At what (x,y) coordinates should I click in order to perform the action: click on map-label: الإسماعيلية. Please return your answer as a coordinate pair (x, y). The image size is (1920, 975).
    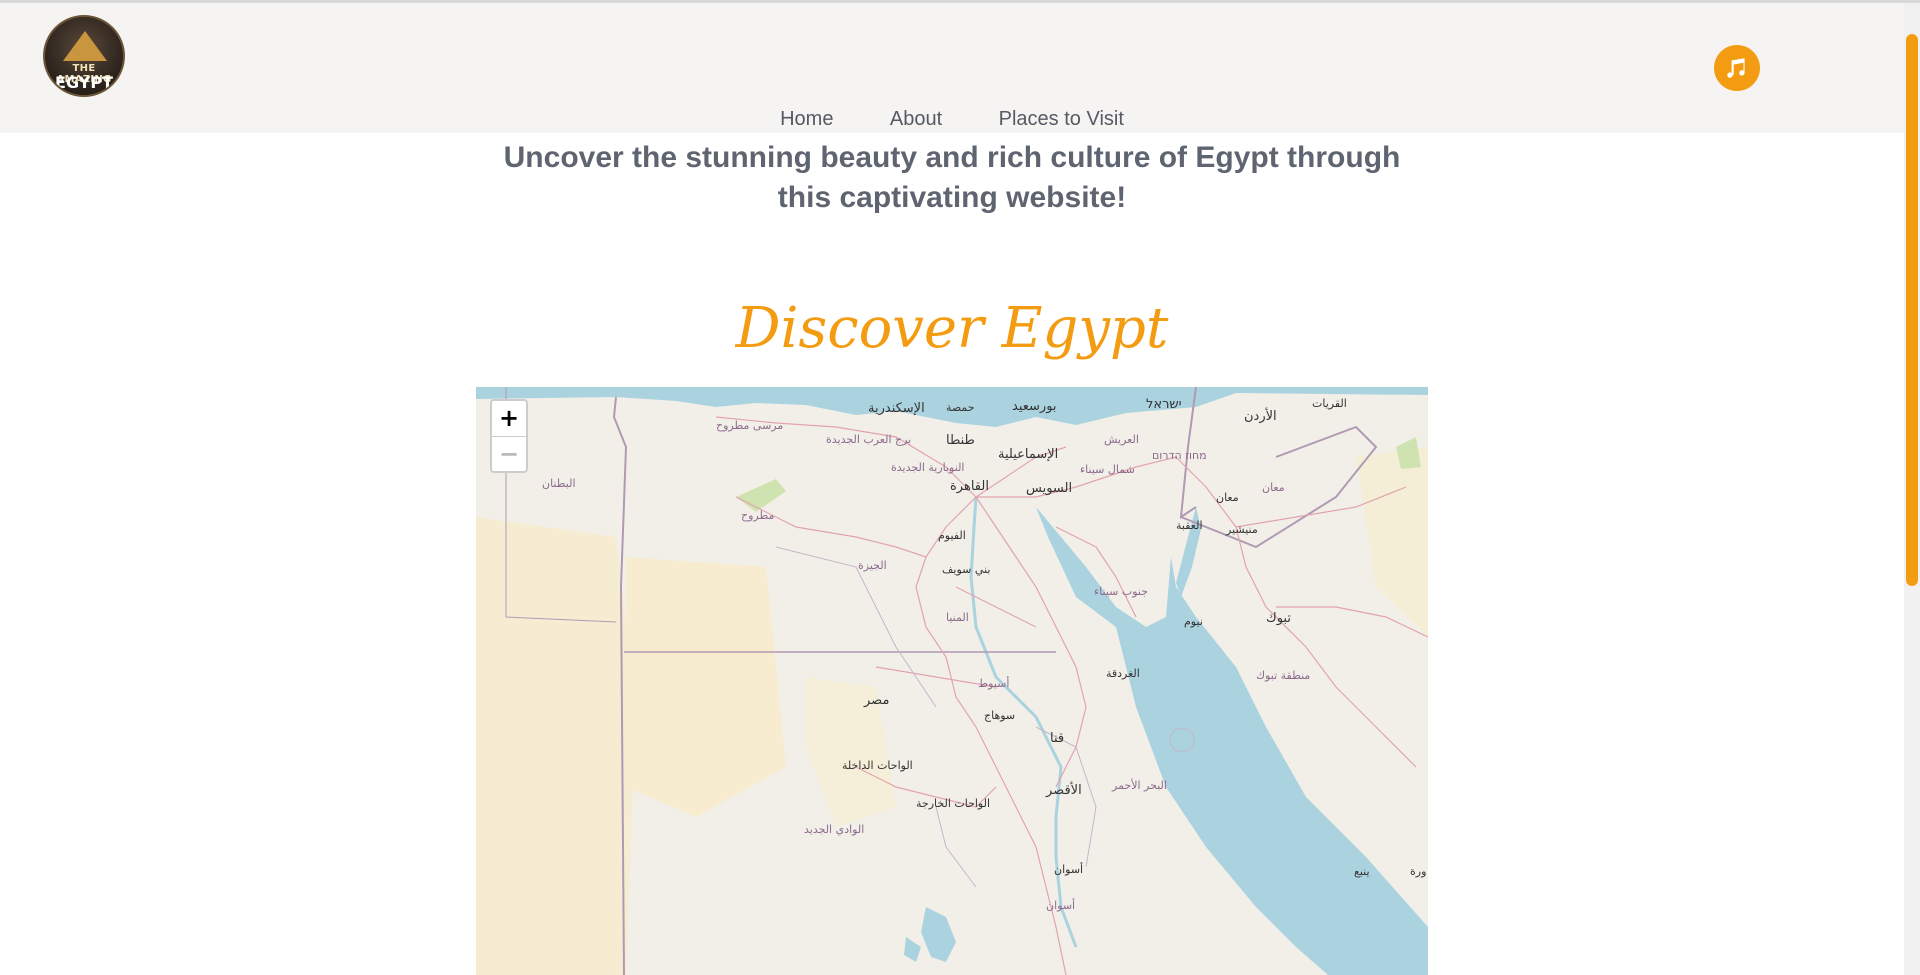
    Looking at the image, I should click on (1028, 454).